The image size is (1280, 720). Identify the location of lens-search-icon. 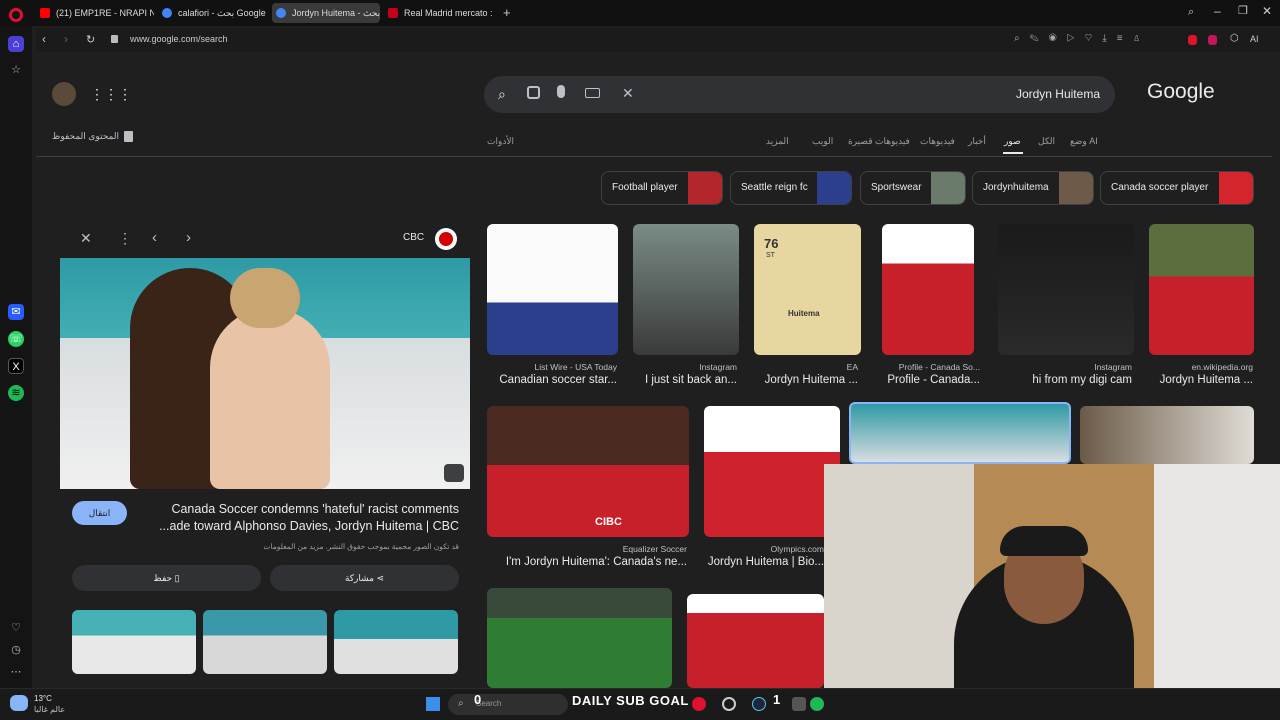
(454, 473).